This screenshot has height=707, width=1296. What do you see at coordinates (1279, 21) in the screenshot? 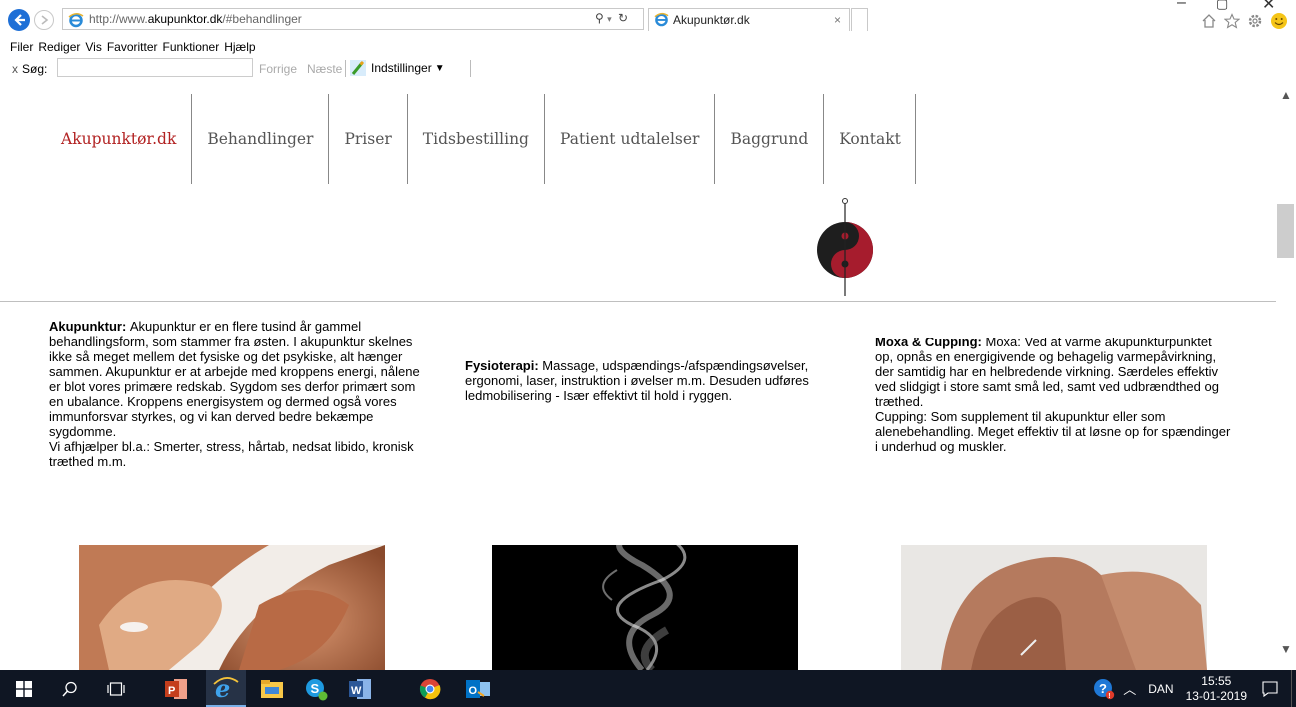
I see `smiley-feedback-icon` at bounding box center [1279, 21].